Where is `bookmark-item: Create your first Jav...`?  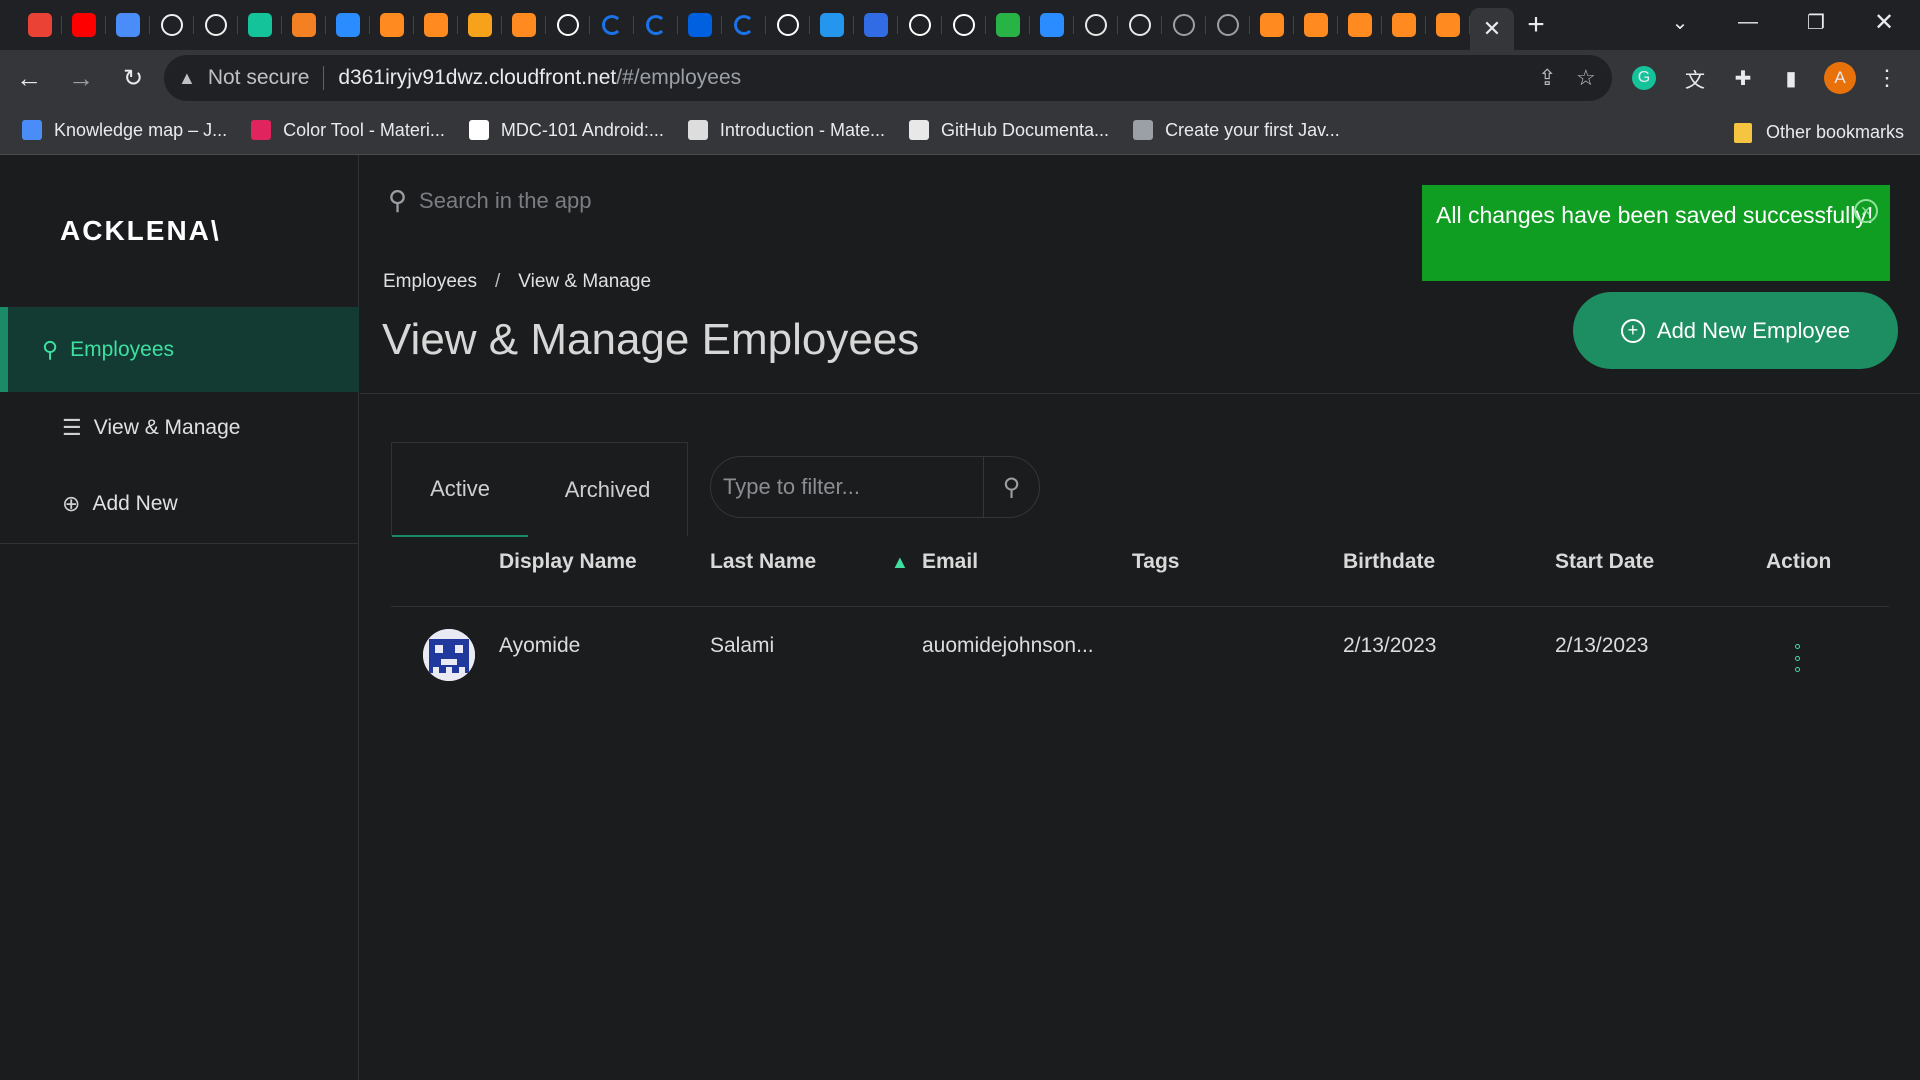
bookmark-item: Create your first Jav... is located at coordinates (1236, 130).